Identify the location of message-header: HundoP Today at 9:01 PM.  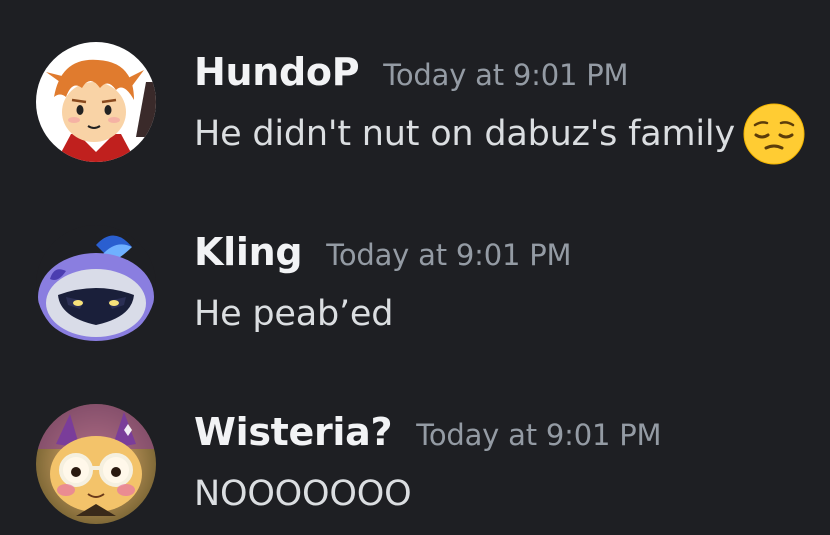
(411, 72).